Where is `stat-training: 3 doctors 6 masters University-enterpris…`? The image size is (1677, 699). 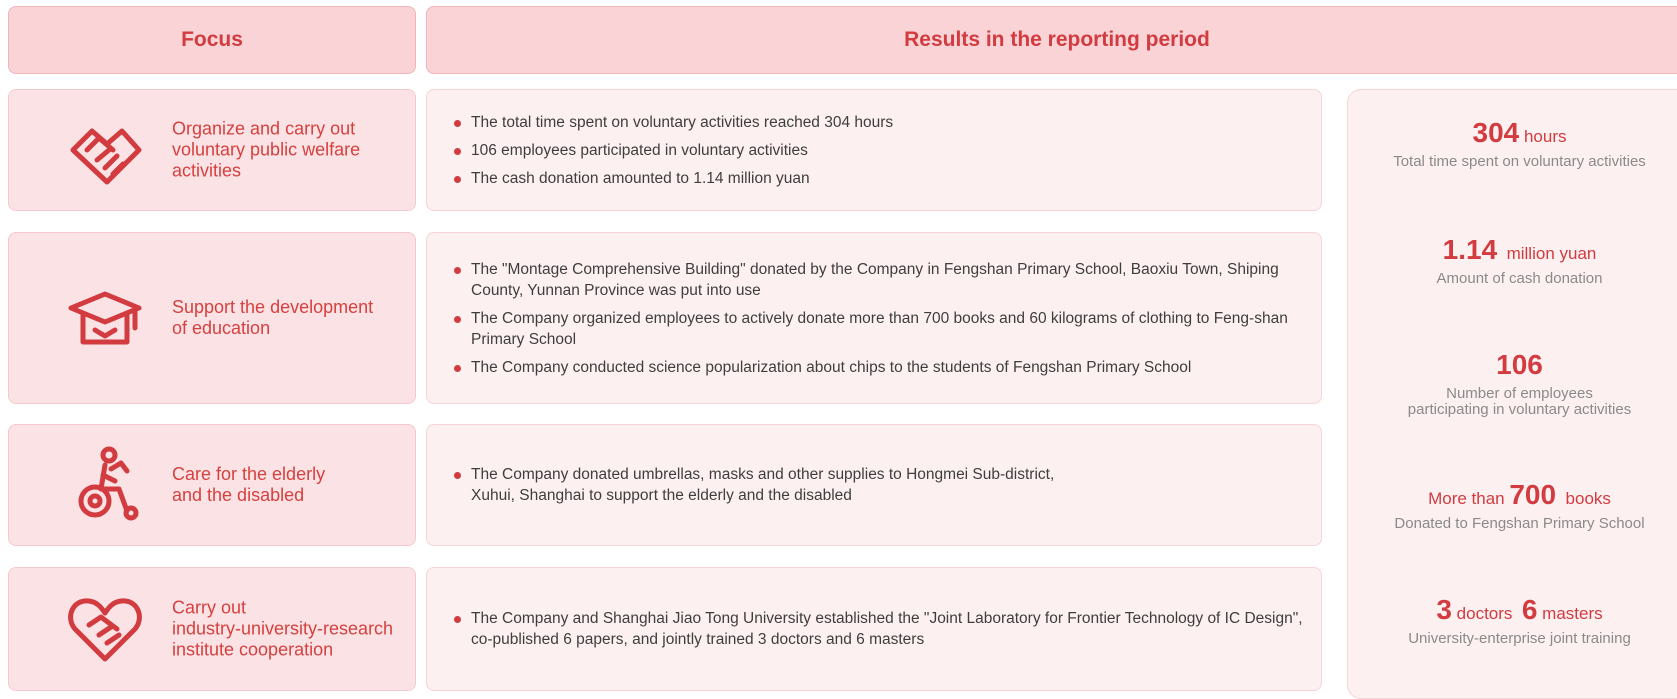
stat-training: 3 doctors 6 masters University-enterpris… is located at coordinates (1512, 620).